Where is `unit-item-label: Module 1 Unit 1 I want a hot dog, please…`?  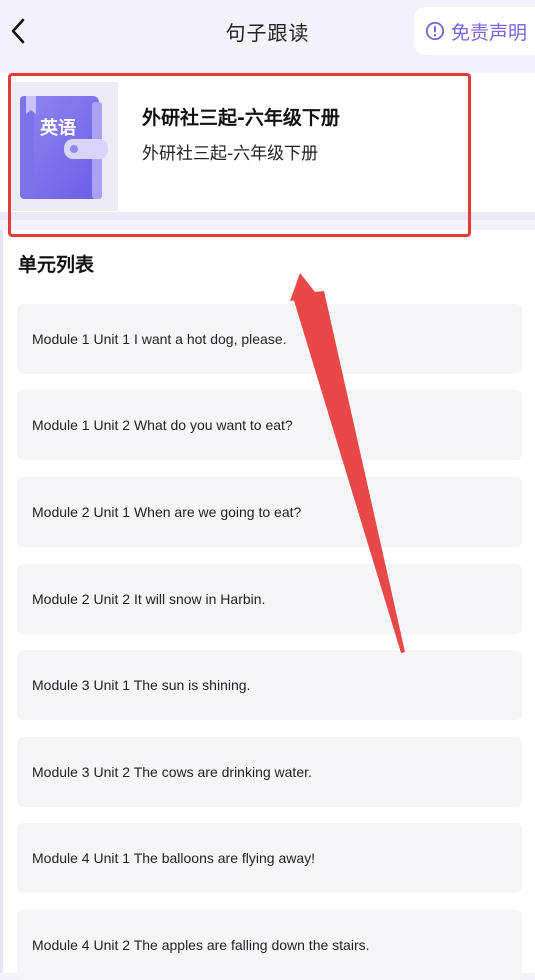
unit-item-label: Module 1 Unit 1 I want a hot dog, please… is located at coordinates (159, 339).